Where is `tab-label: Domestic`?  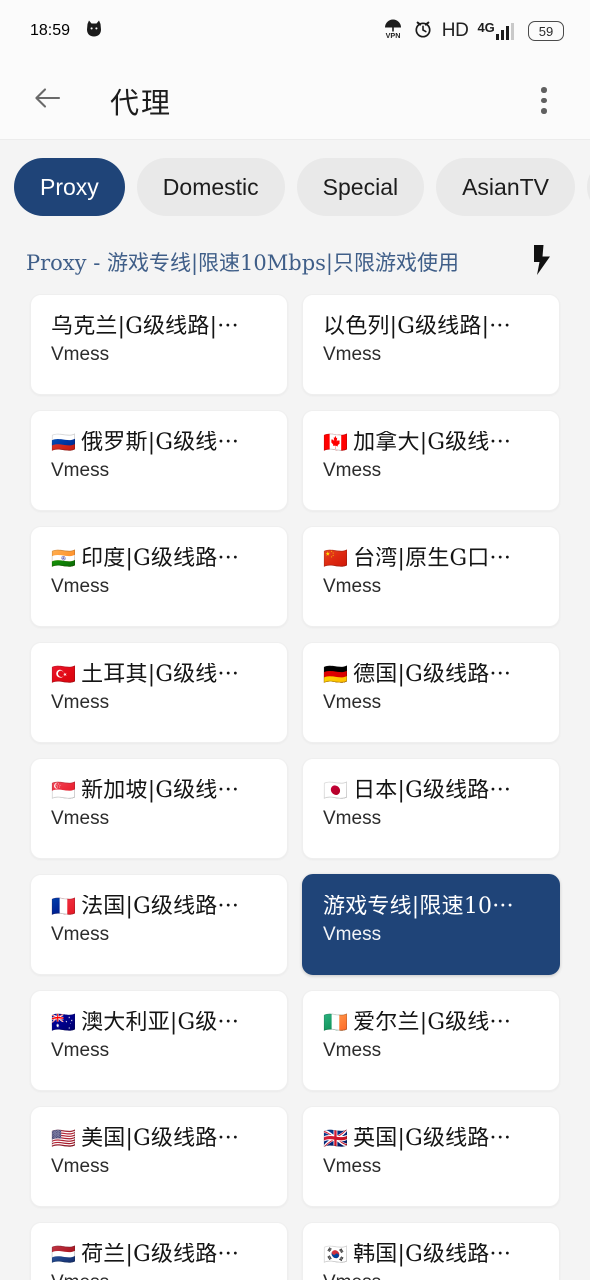 tab-label: Domestic is located at coordinates (210, 186).